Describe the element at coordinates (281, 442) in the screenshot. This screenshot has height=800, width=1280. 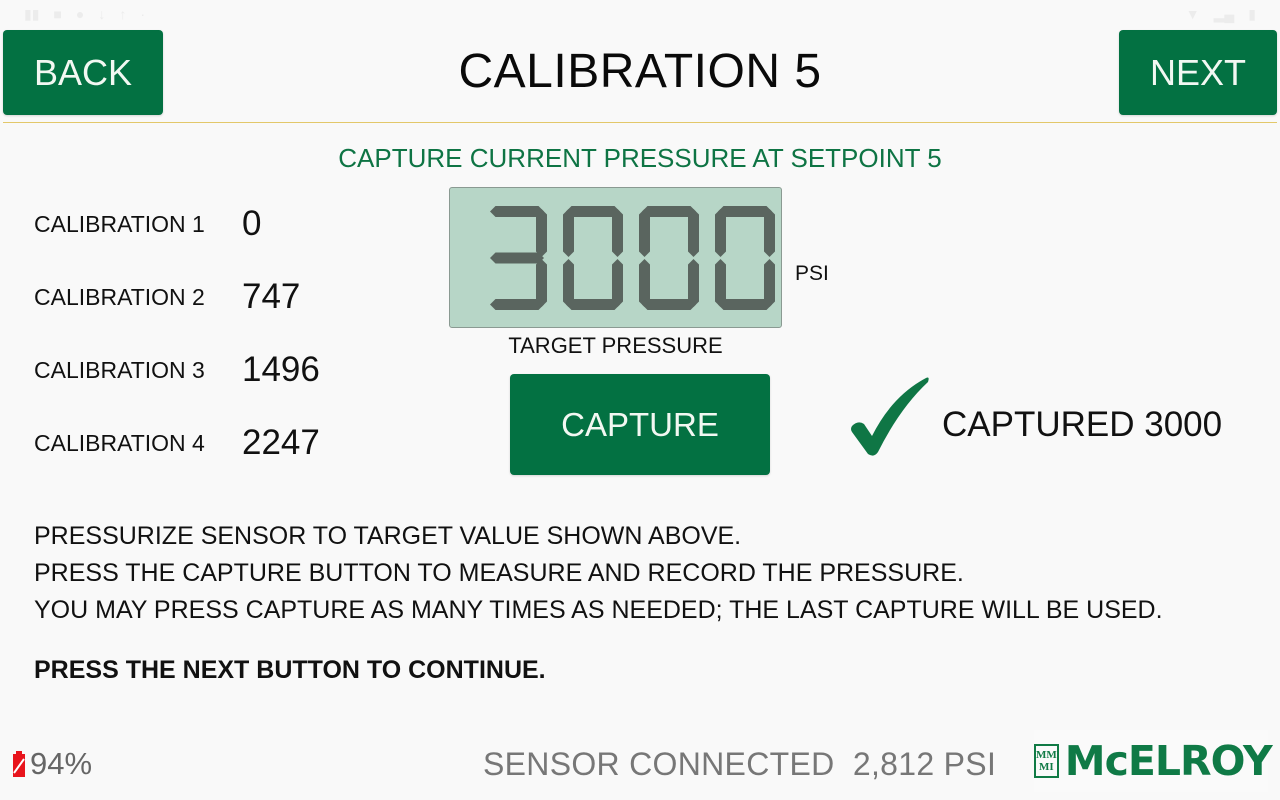
I see `calibration-value: 2247` at that location.